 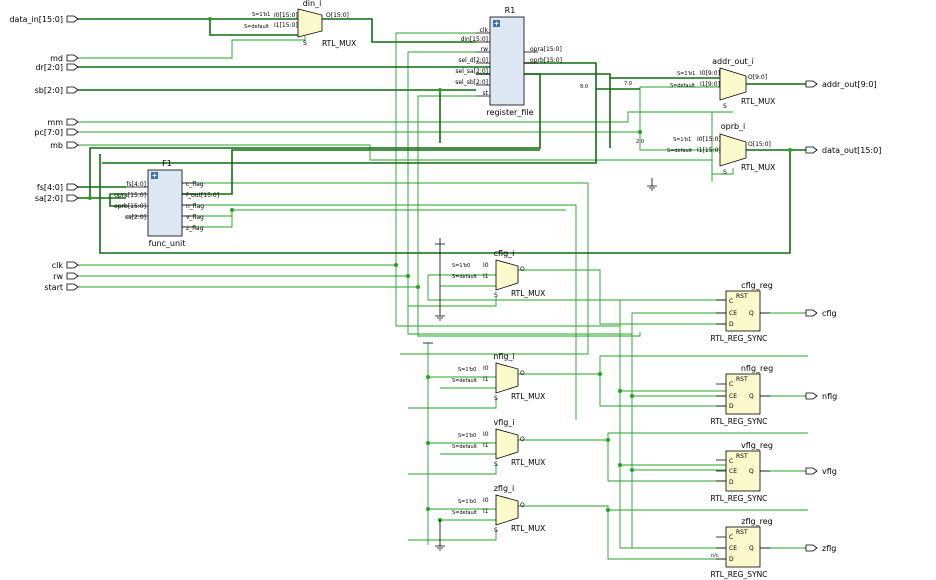 I want to click on svg-text: sel_sb[2:0], so click(x=471, y=82).